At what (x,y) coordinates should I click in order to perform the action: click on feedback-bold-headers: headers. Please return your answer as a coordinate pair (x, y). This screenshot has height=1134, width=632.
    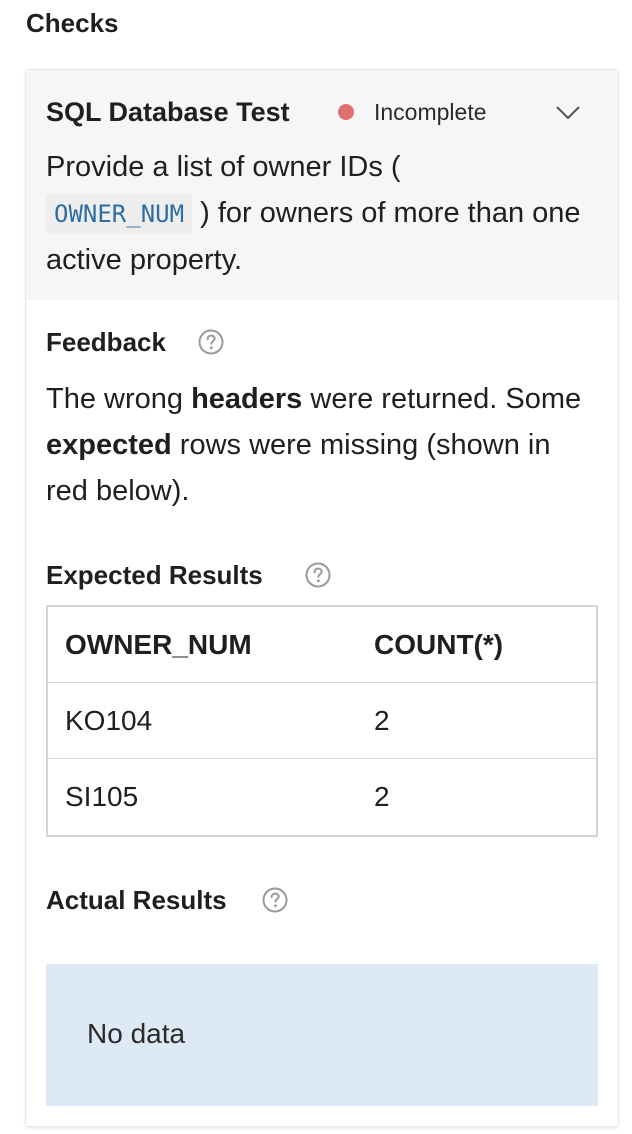
    Looking at the image, I should click on (247, 399).